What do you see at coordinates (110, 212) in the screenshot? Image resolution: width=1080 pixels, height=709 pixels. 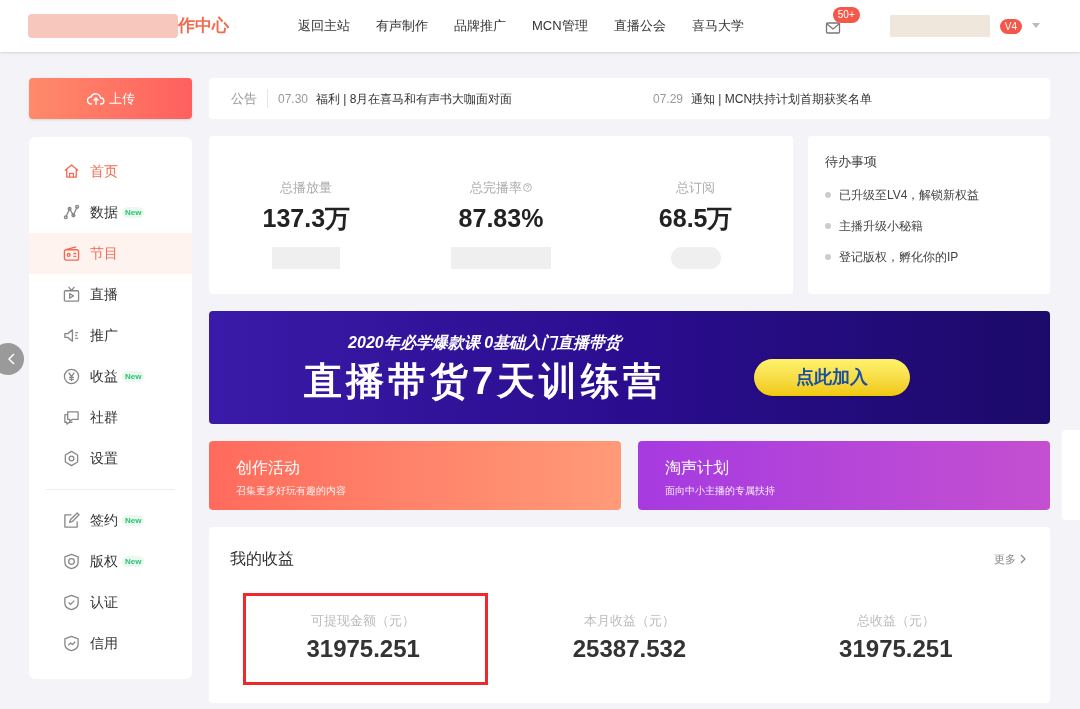 I see `sidebar-item: 数据 New` at bounding box center [110, 212].